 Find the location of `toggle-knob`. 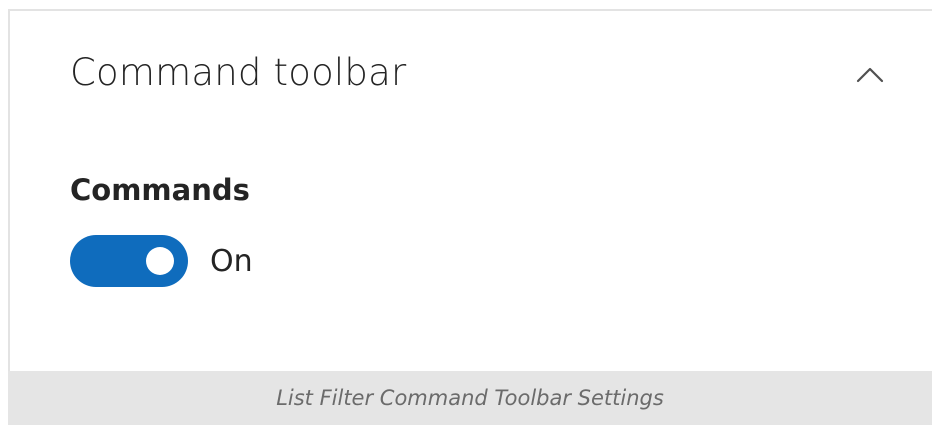

toggle-knob is located at coordinates (160, 261).